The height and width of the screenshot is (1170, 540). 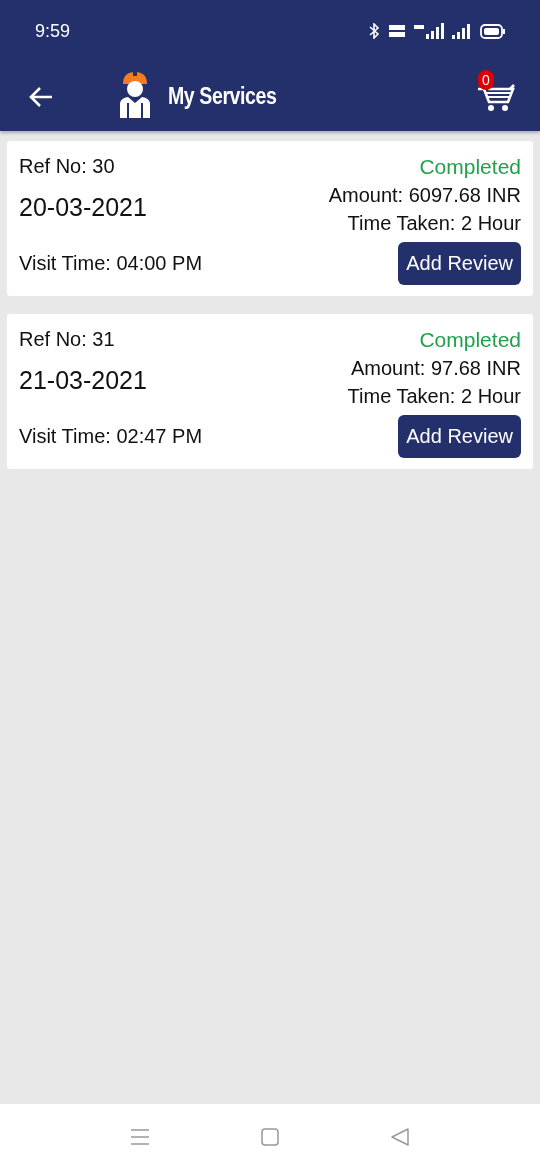 I want to click on status-time: 9:59, so click(x=53, y=31).